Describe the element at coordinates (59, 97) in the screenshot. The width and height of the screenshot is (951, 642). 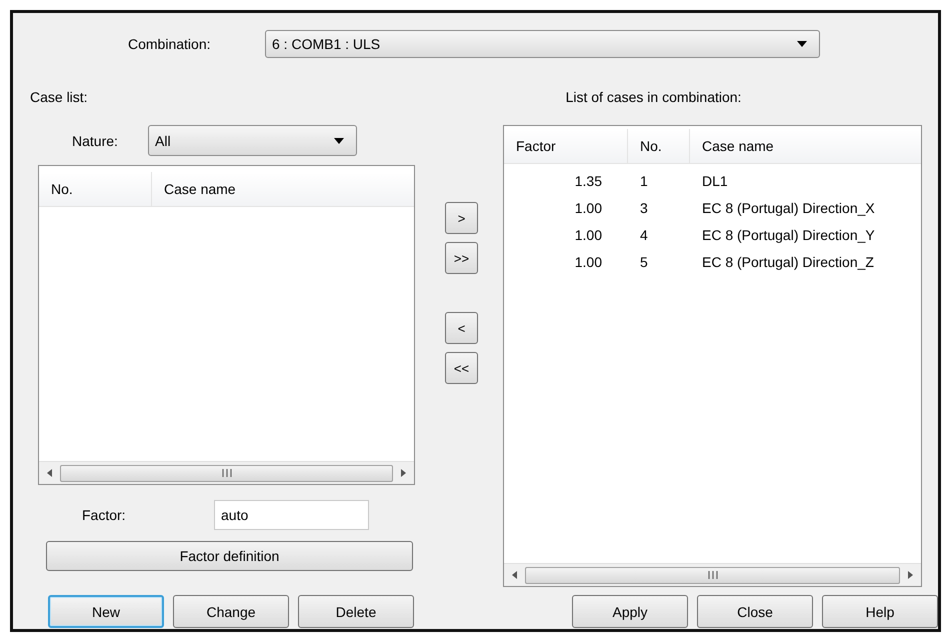
I see `case-list-label: Case list:` at that location.